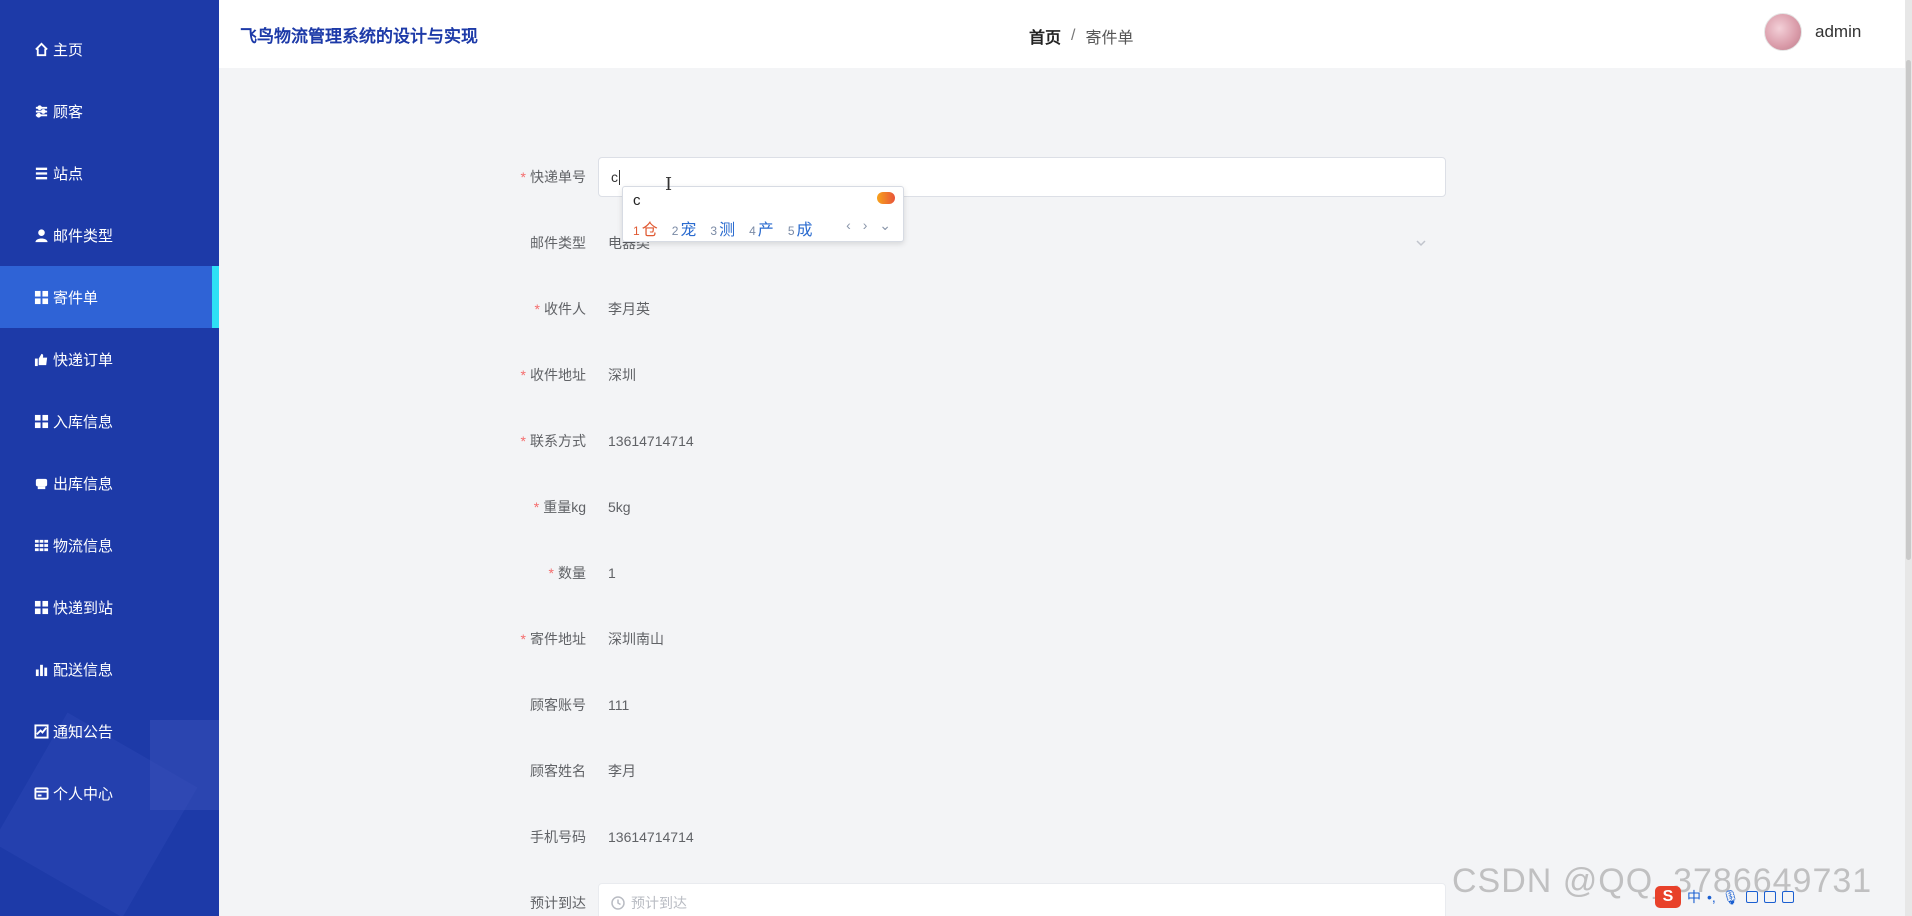 The height and width of the screenshot is (916, 1912). What do you see at coordinates (558, 837) in the screenshot?
I see `form-label: 手机号码` at bounding box center [558, 837].